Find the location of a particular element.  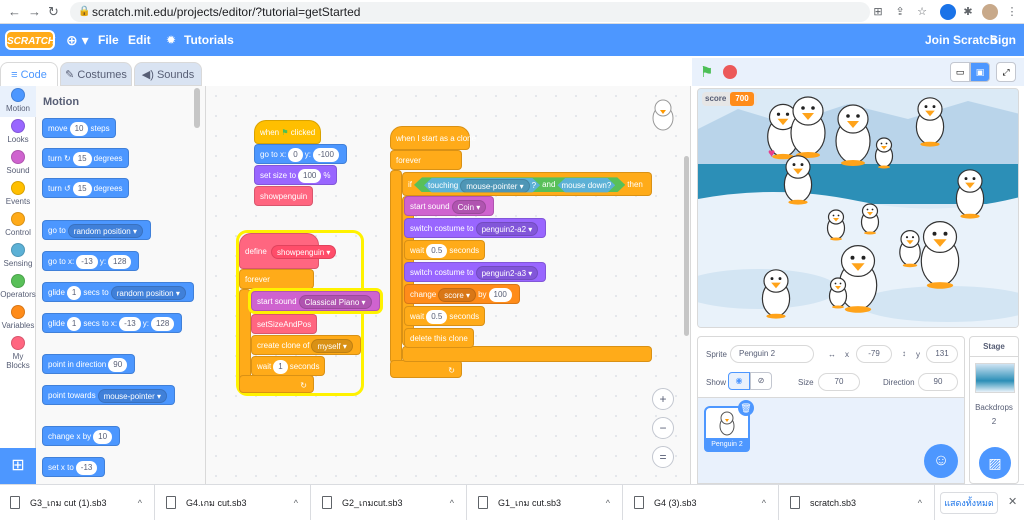

block-input: 128 is located at coordinates (162, 323).